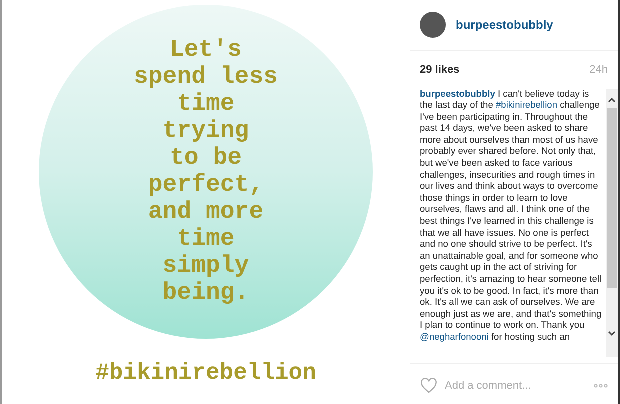 The height and width of the screenshot is (404, 620). I want to click on quote-line: to be, so click(206, 158).